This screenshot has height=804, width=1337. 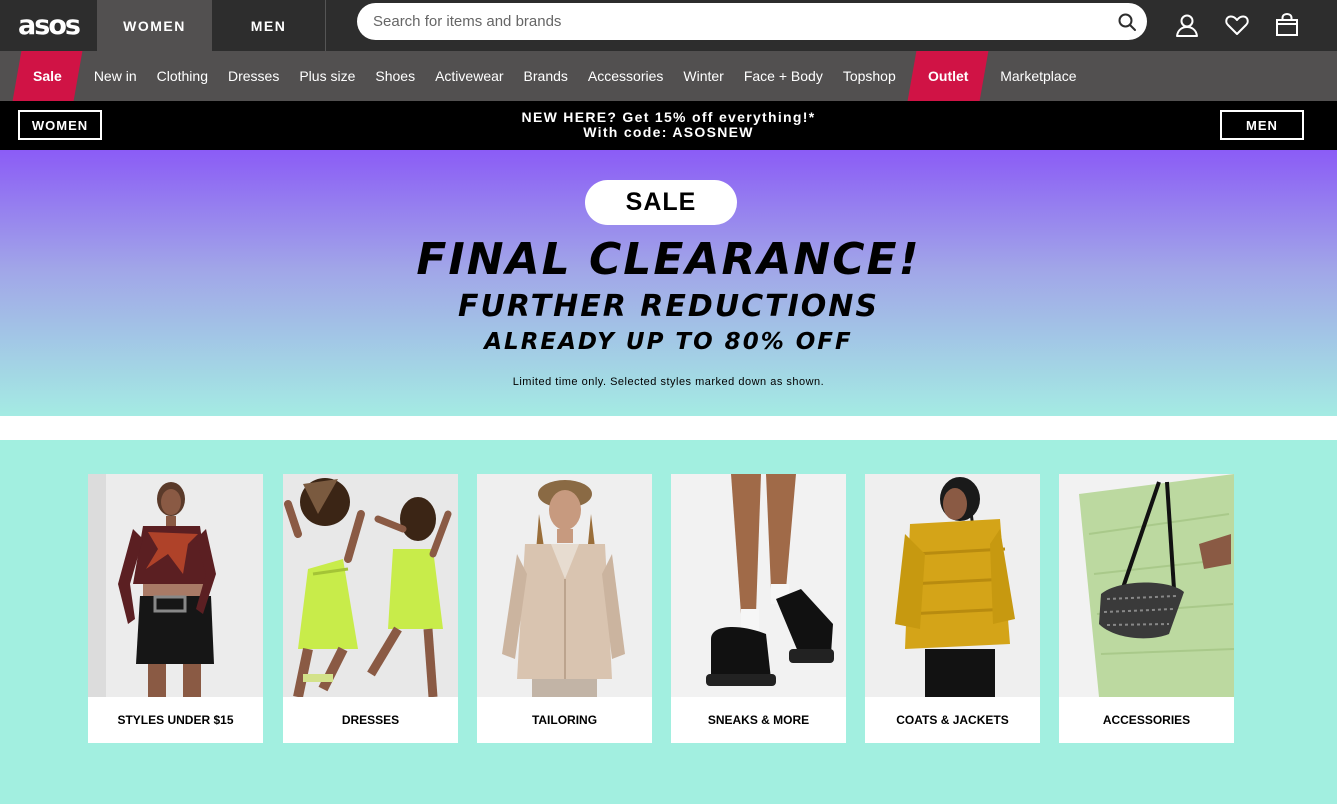 What do you see at coordinates (1262, 125) in the screenshot?
I see `promo-men-button: MEN` at bounding box center [1262, 125].